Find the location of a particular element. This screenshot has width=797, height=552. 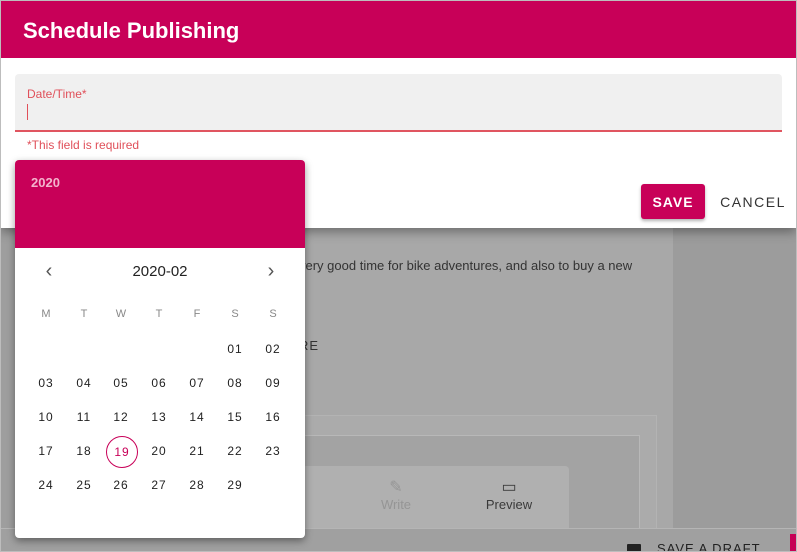

day-cell: 22 is located at coordinates (235, 451).